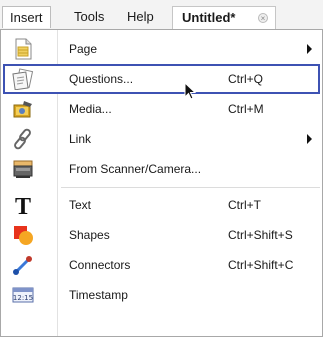 Image resolution: width=323 pixels, height=337 pixels. Describe the element at coordinates (23, 169) in the screenshot. I see `scanner-icon` at that location.